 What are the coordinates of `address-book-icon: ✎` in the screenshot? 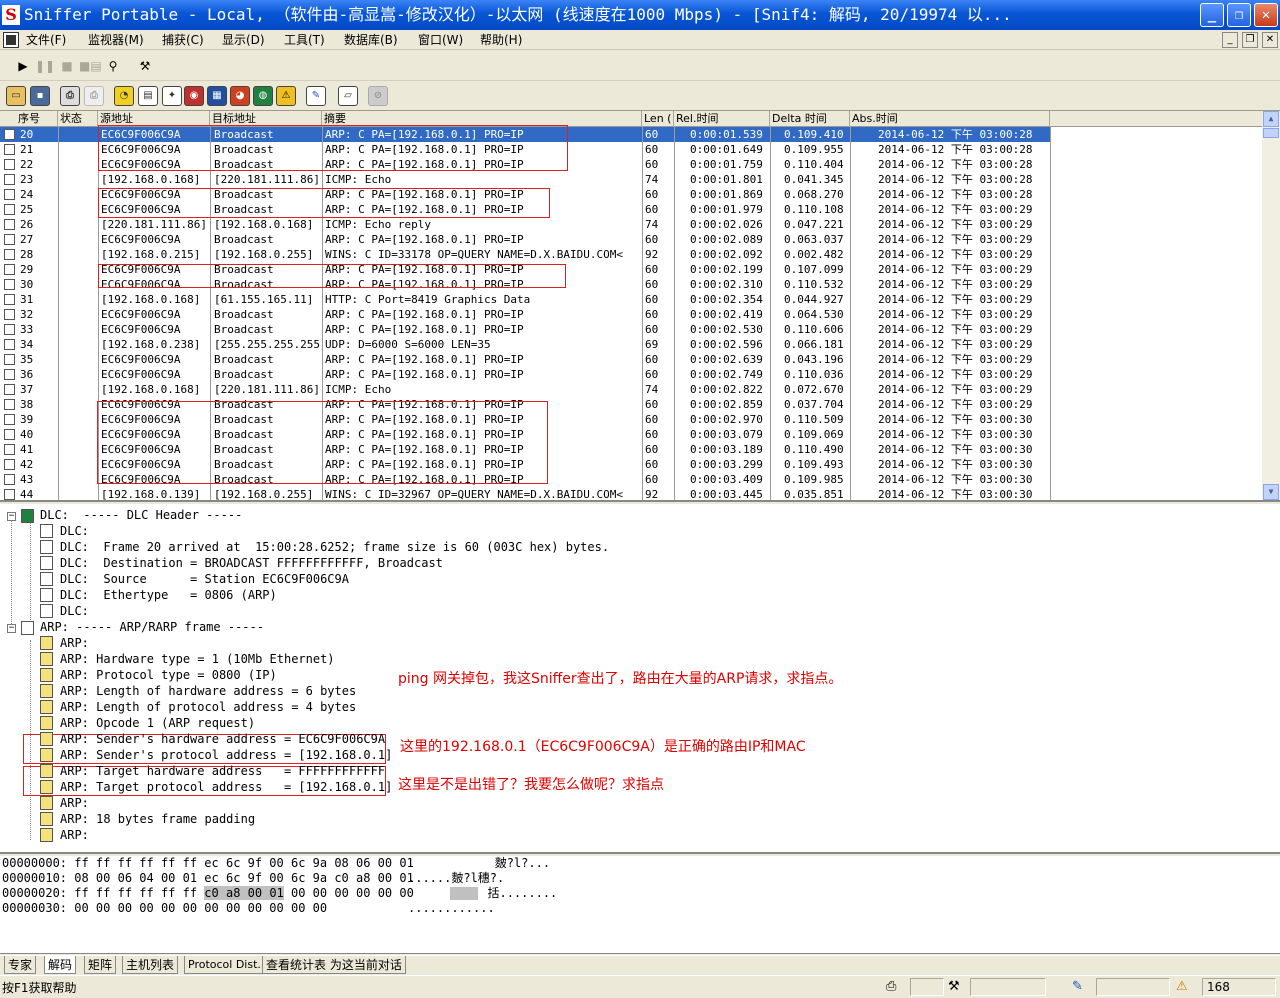 It's located at (316, 96).